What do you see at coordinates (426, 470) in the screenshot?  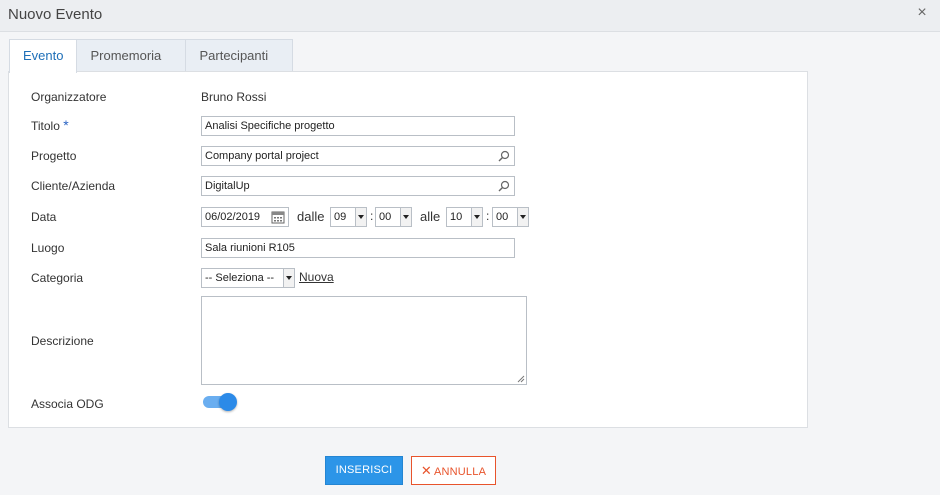 I see `close-icon: ✕` at bounding box center [426, 470].